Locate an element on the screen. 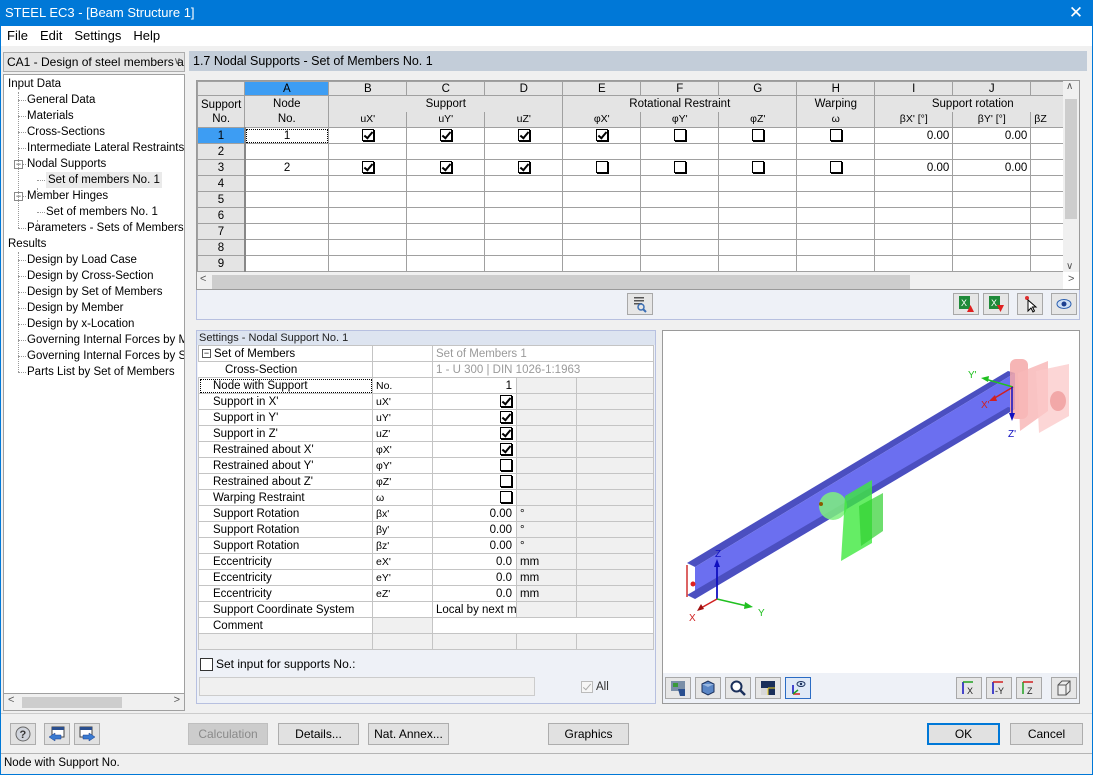 Image resolution: width=1093 pixels, height=775 pixels. row-number: 7 is located at coordinates (221, 231).